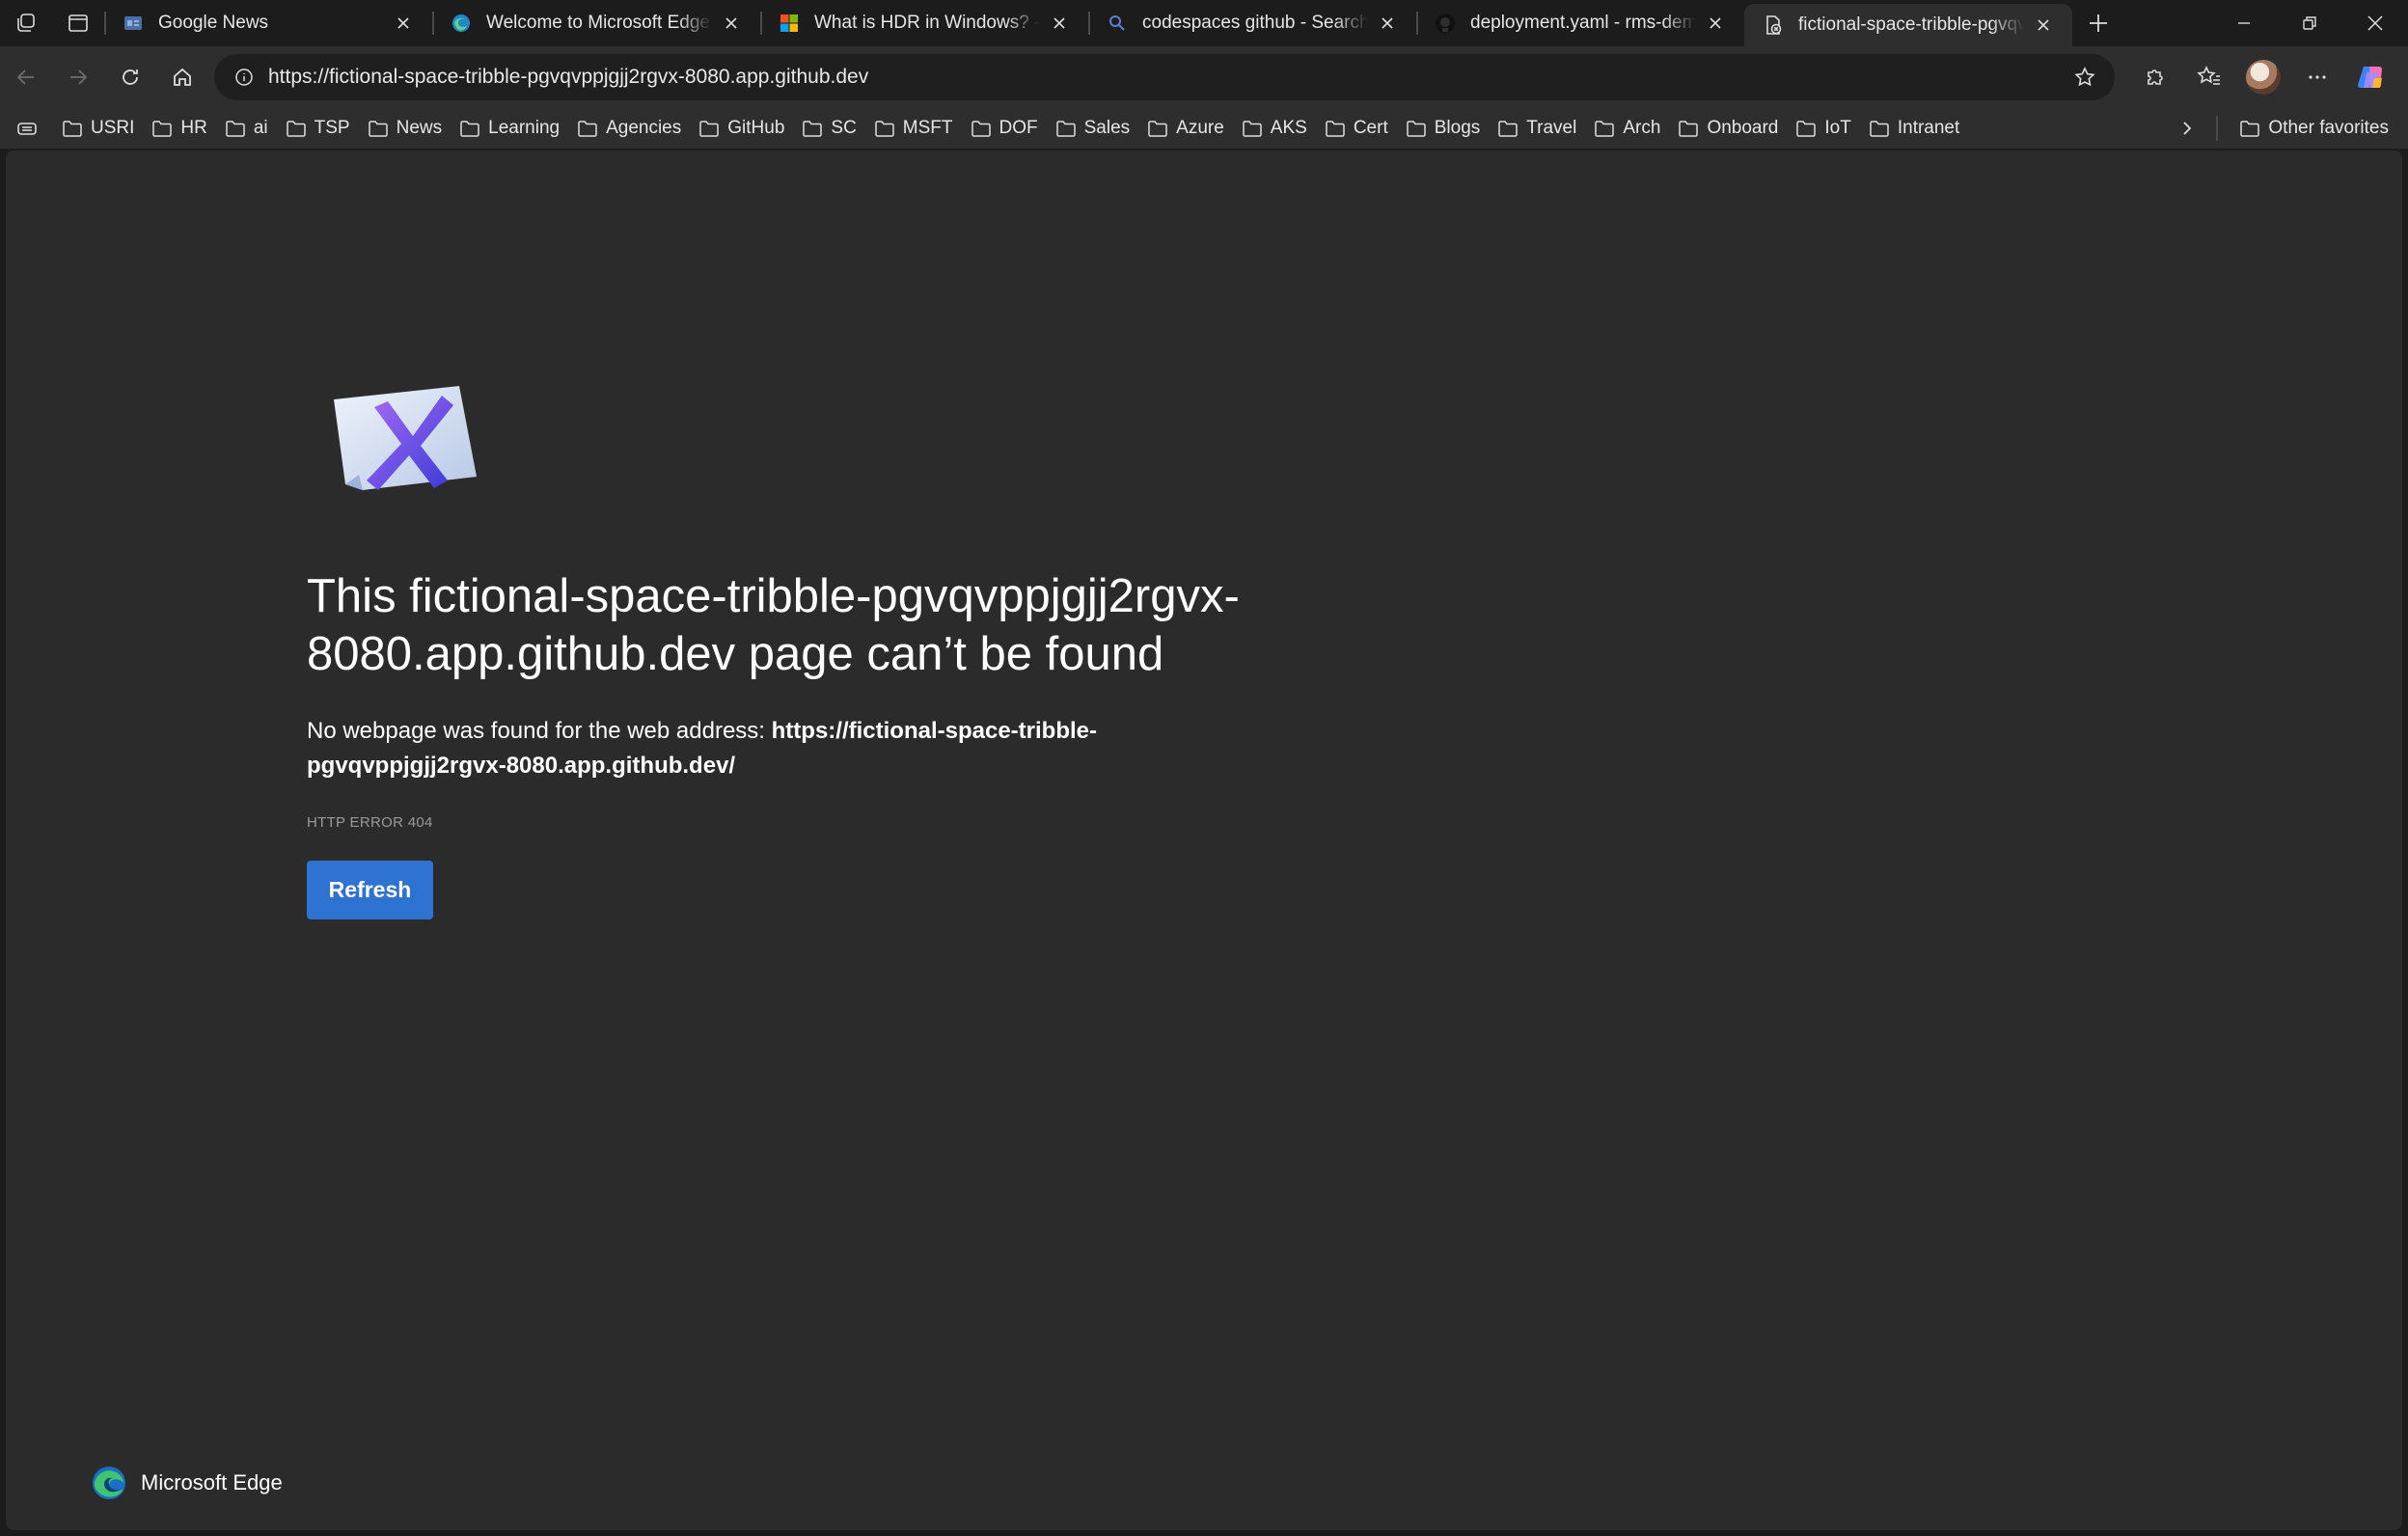 The height and width of the screenshot is (1536, 2408). I want to click on favorites-folder-usri: USRI, so click(99, 128).